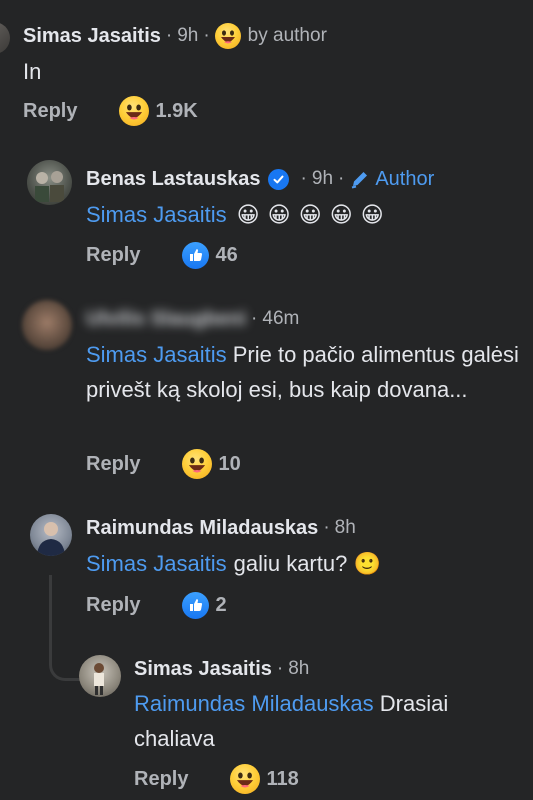  Describe the element at coordinates (156, 605) in the screenshot. I see `comment-actions: Reply 2` at that location.